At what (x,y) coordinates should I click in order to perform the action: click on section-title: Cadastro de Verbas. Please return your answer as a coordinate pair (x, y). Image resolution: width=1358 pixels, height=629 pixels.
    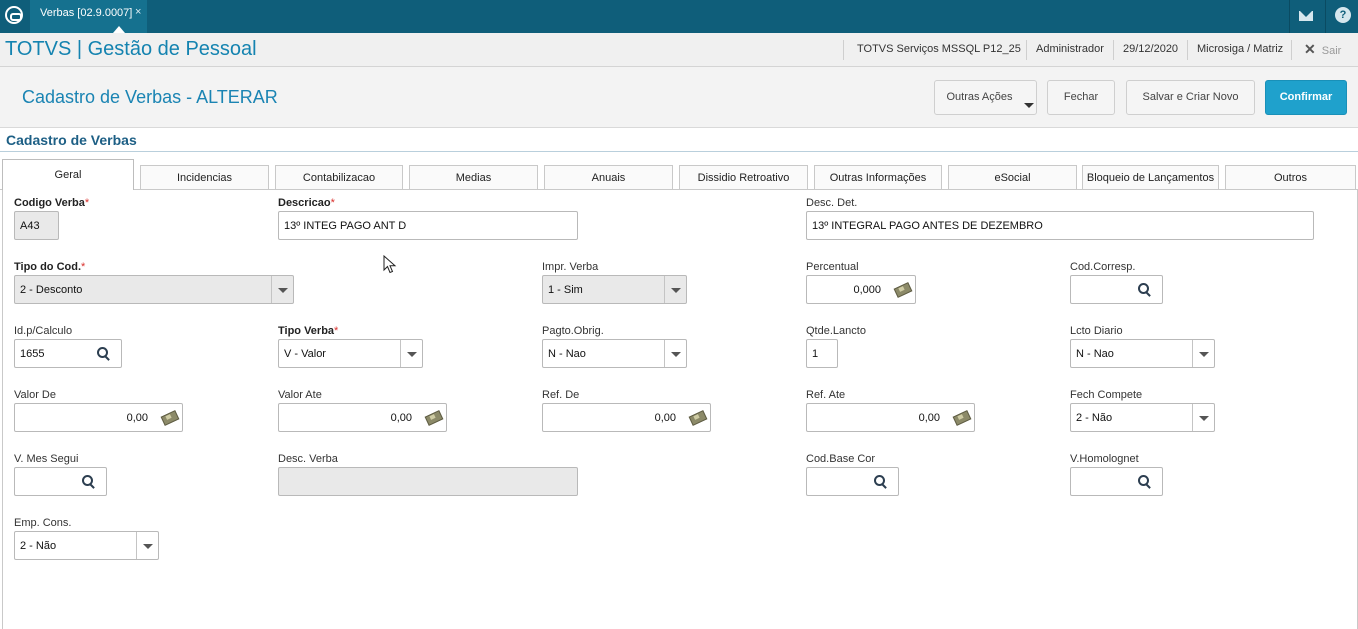
    Looking at the image, I should click on (71, 140).